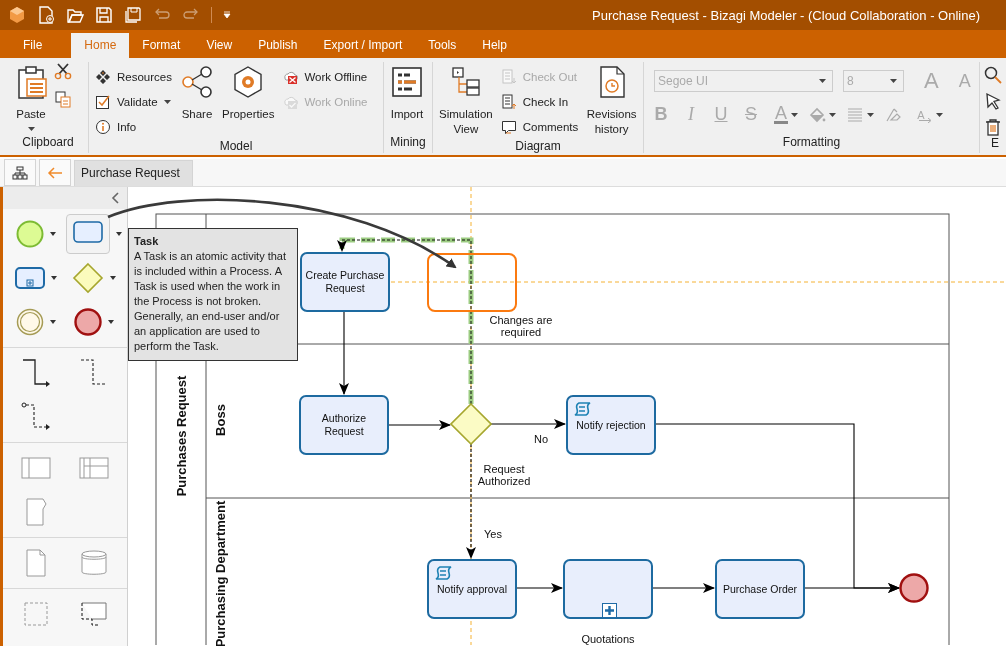 The image size is (1006, 646). What do you see at coordinates (147, 241) in the screenshot?
I see `tooltip-title: Task` at bounding box center [147, 241].